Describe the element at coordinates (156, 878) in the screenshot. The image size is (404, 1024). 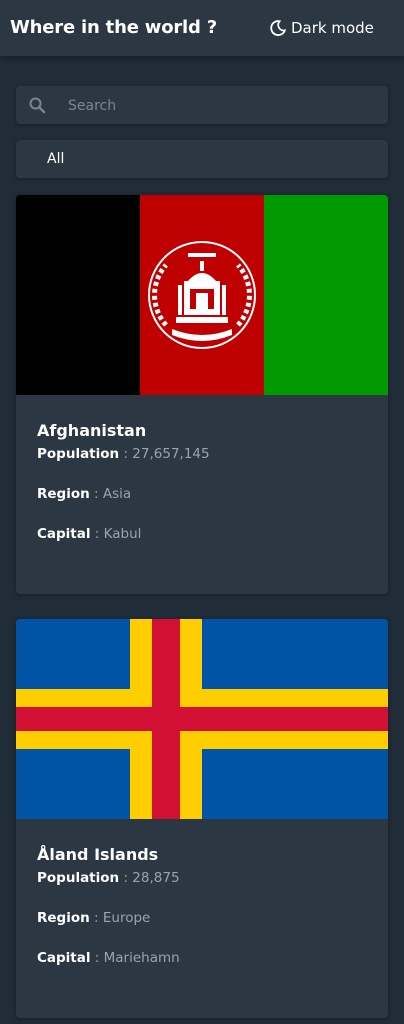
I see `population-value: 28,875` at that location.